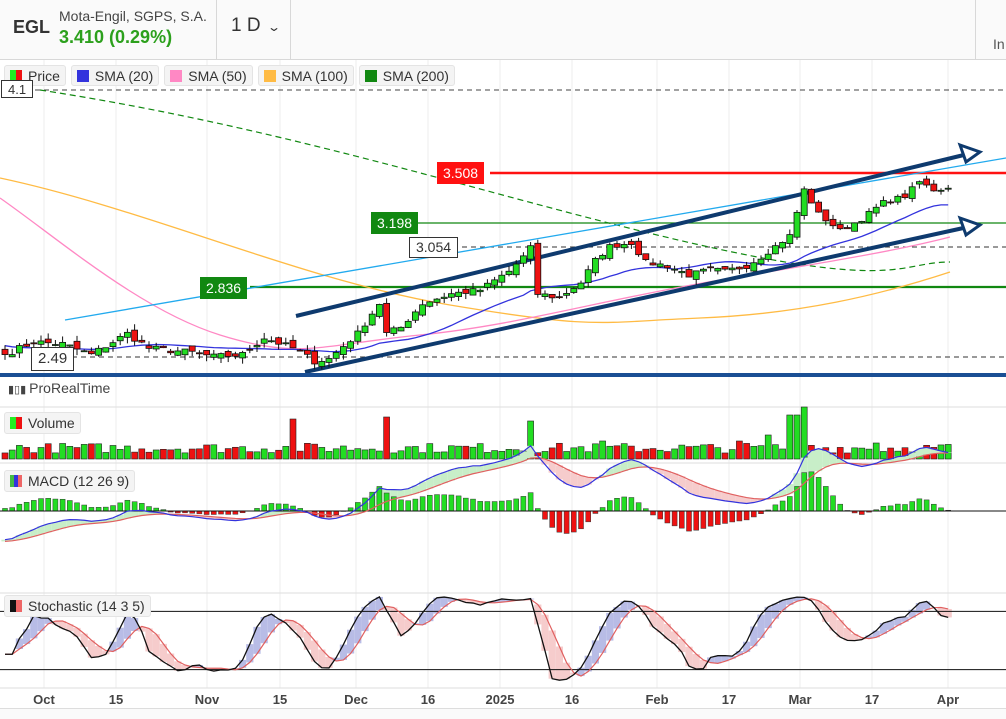 The width and height of the screenshot is (1006, 719). I want to click on macd-legend: MACD (12 26 9), so click(70, 481).